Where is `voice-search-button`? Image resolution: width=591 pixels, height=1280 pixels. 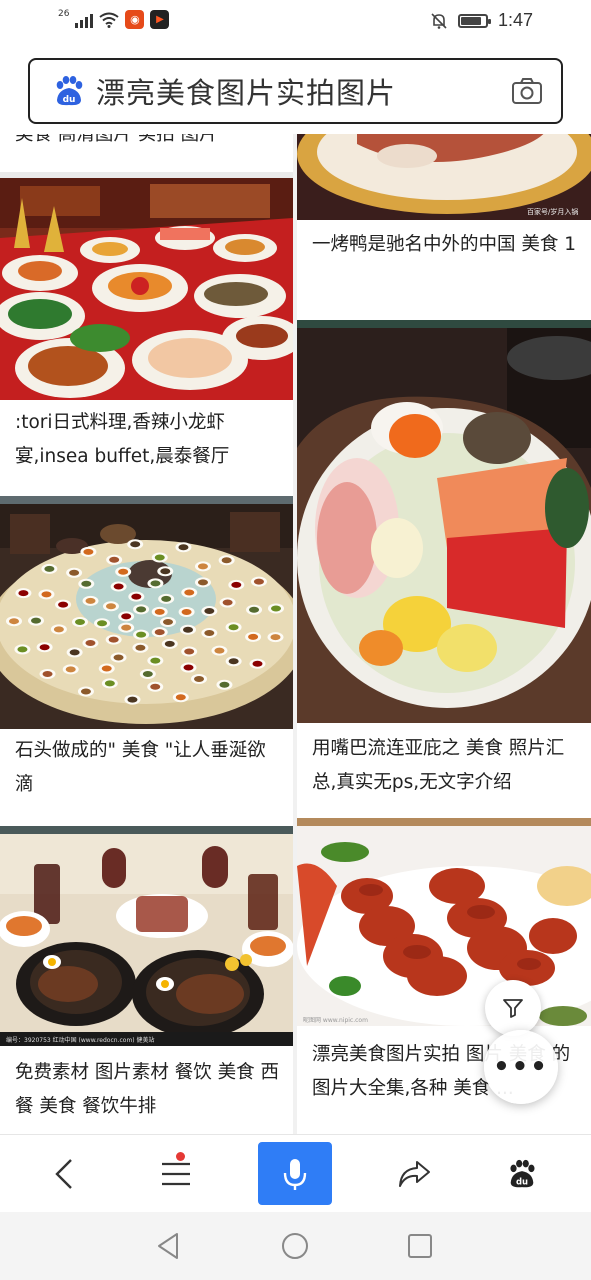 voice-search-button is located at coordinates (295, 1173).